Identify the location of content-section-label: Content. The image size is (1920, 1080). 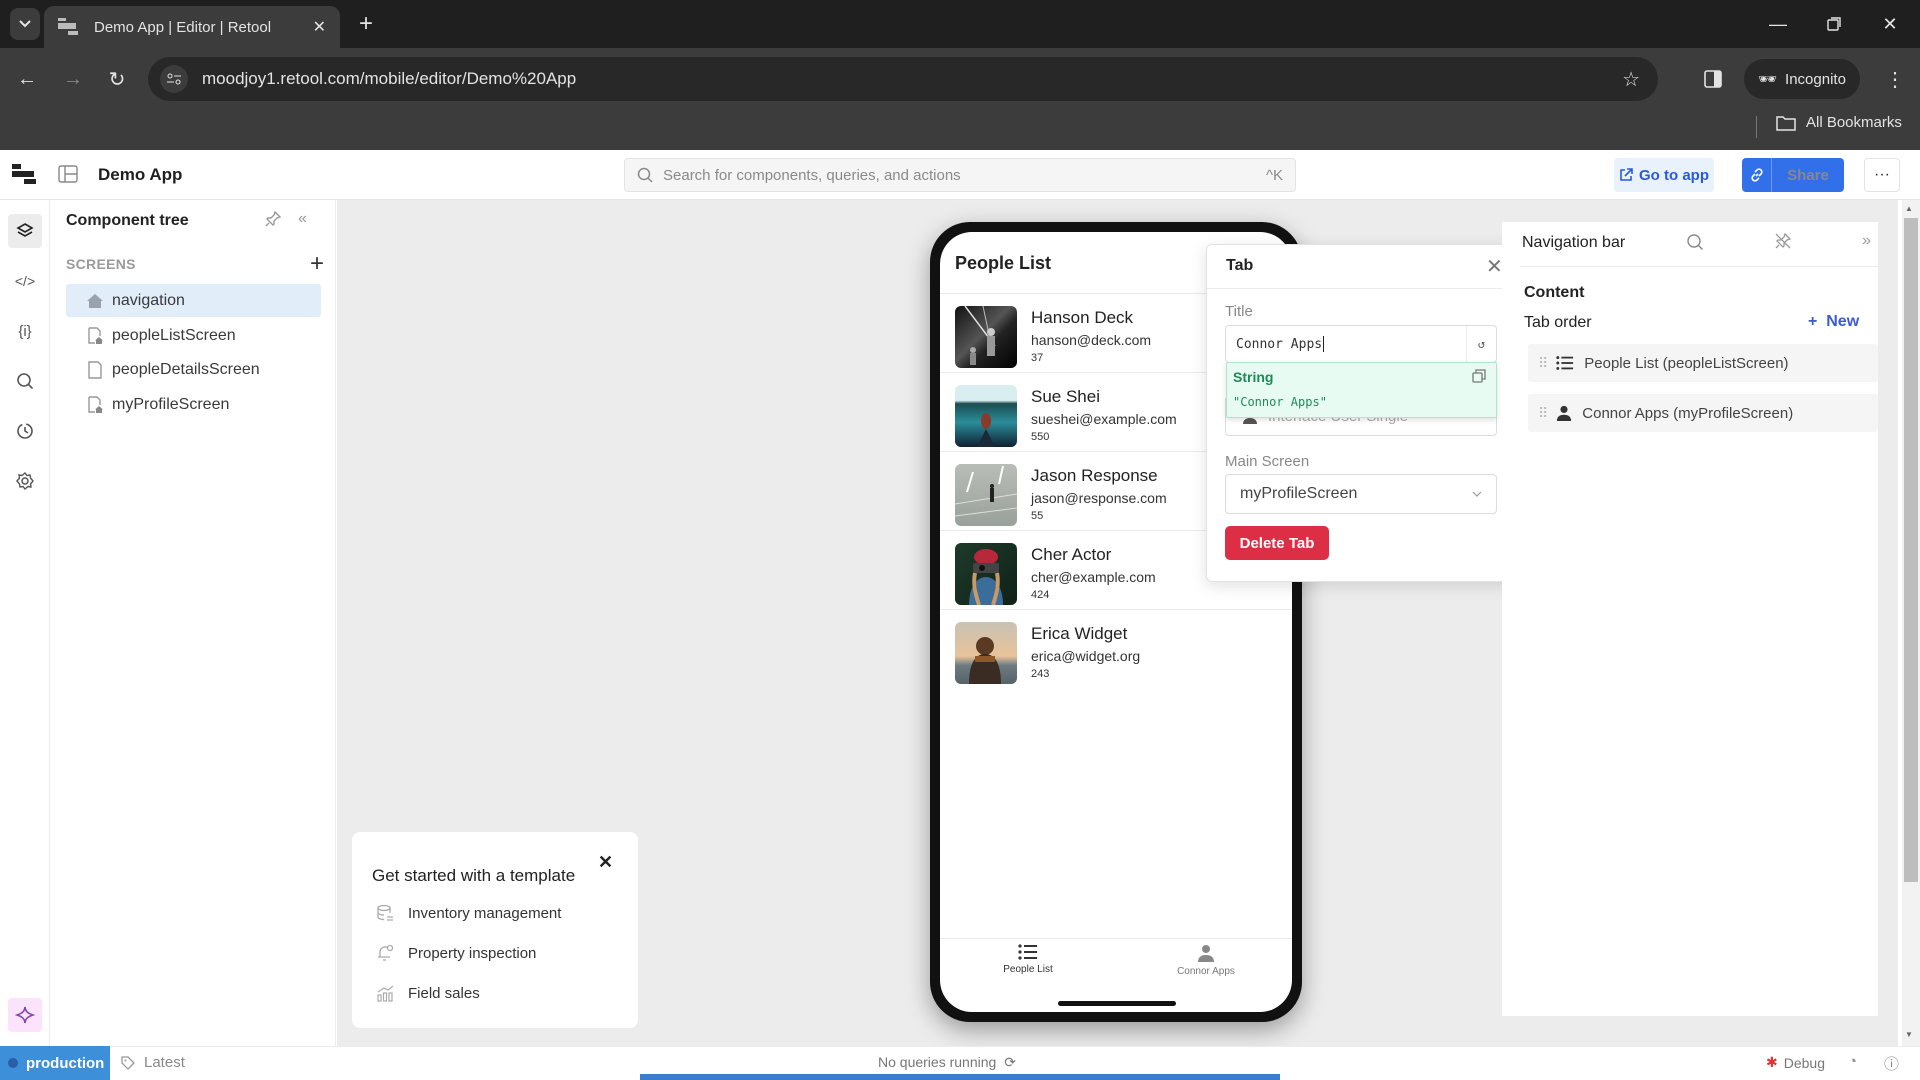
(1554, 292).